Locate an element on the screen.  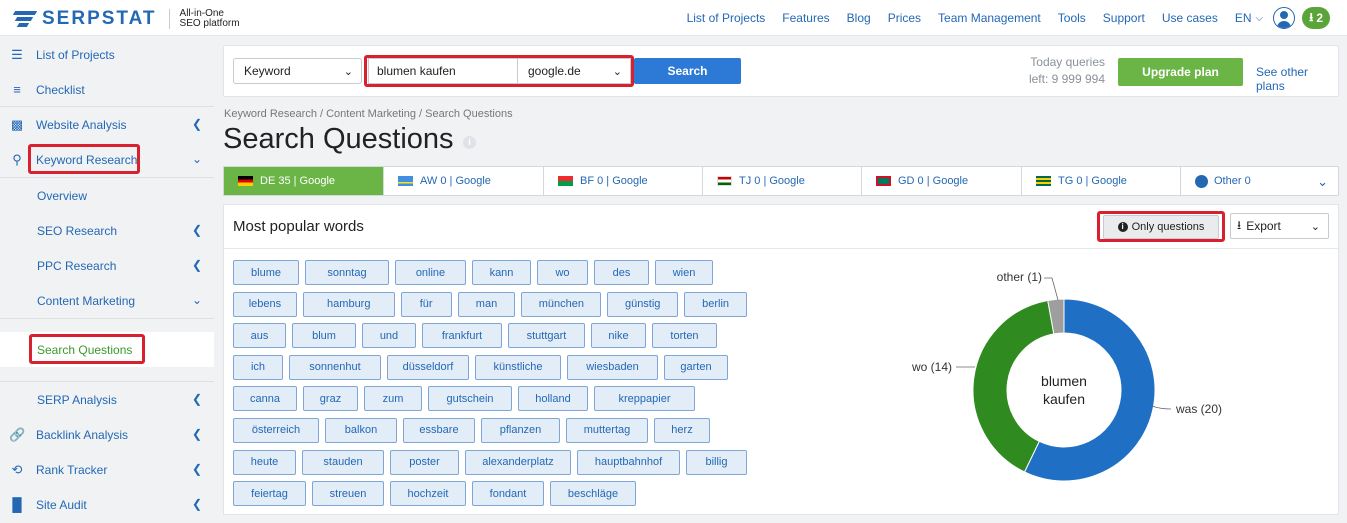
chart-center-label-1: blumen is located at coordinates (1064, 381).